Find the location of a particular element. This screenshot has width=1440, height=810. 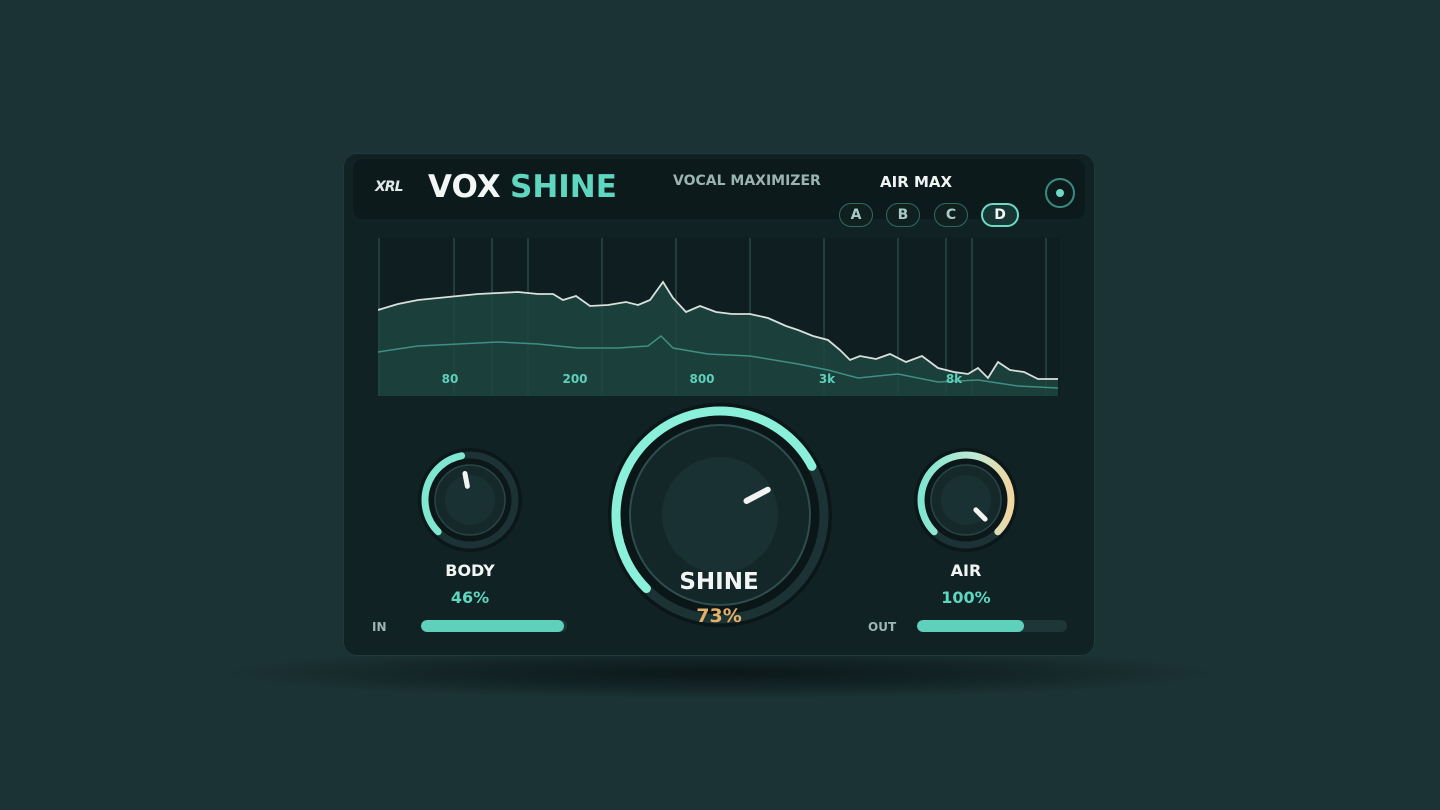

preset-name: AIR MAX is located at coordinates (916, 182).